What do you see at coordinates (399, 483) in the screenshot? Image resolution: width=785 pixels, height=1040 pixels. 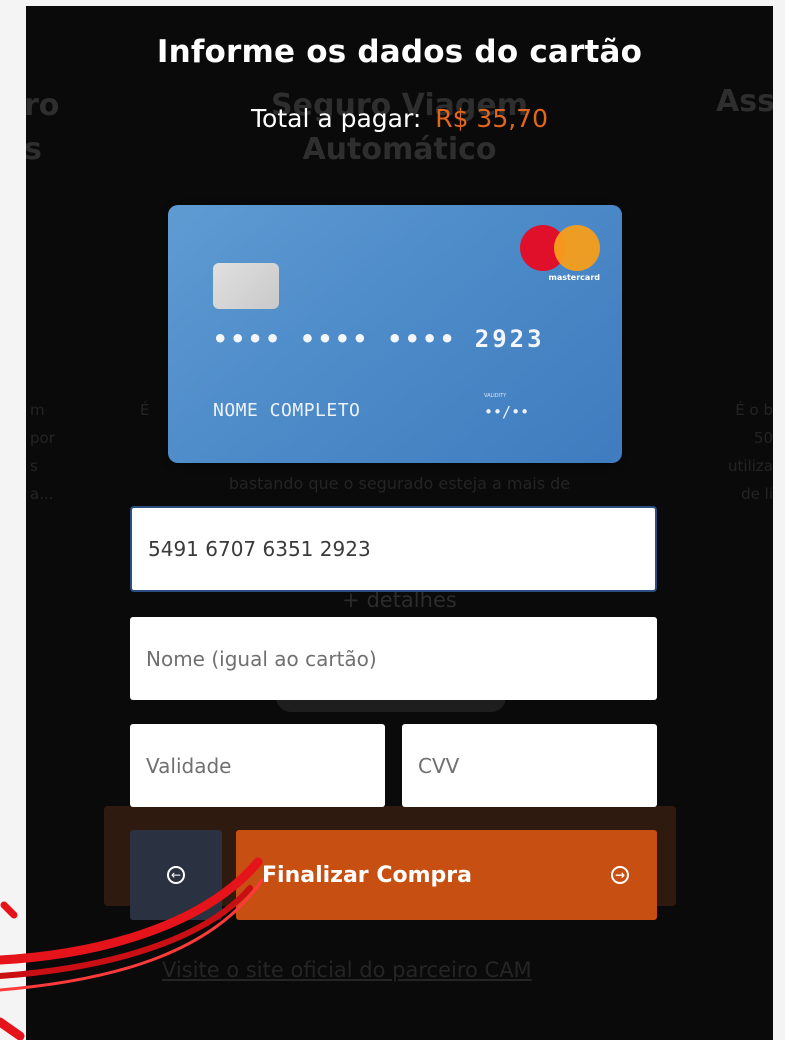 I see `bg-center-text: bastando que o segurado esteja a mais de` at bounding box center [399, 483].